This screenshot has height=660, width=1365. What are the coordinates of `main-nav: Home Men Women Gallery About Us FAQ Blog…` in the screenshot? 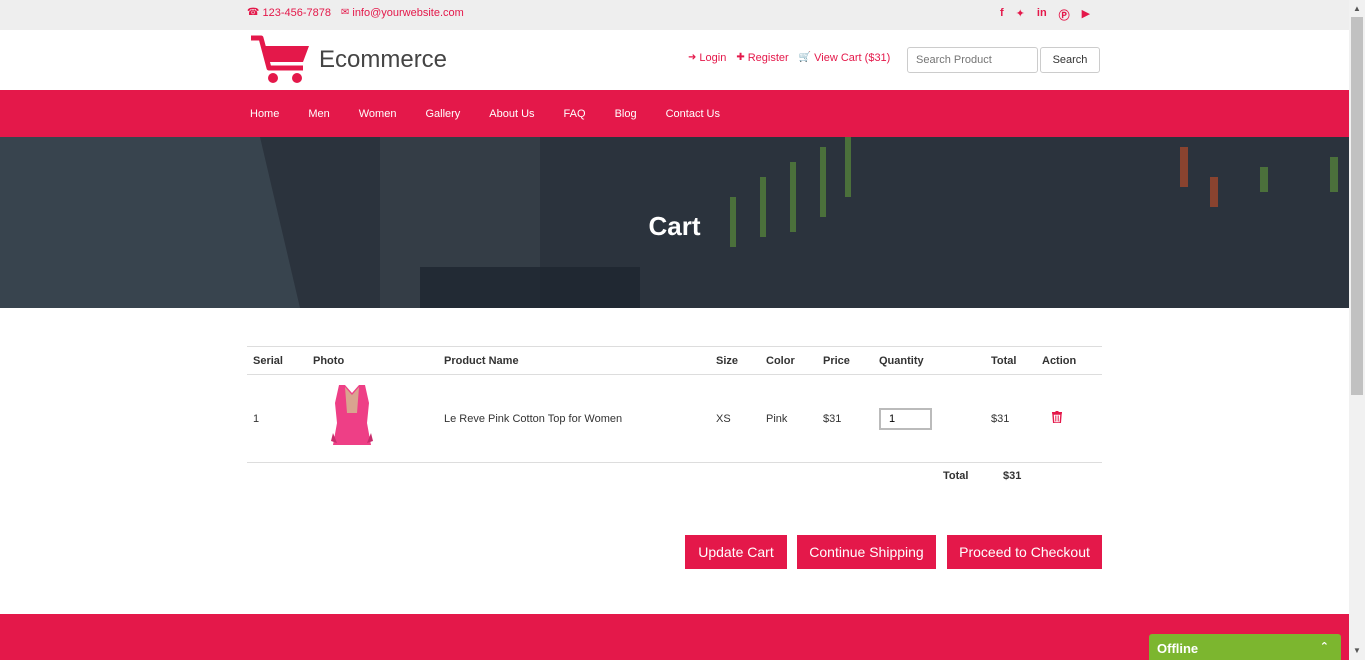 It's located at (674, 113).